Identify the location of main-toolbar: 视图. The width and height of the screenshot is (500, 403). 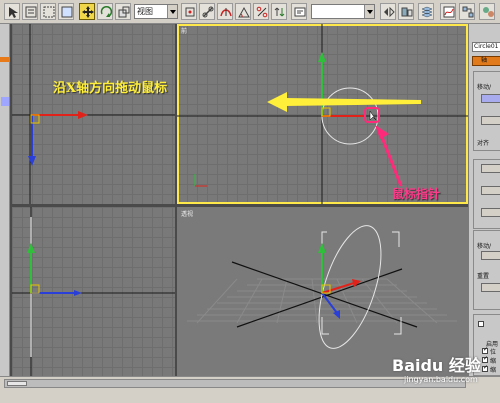
(250, 12).